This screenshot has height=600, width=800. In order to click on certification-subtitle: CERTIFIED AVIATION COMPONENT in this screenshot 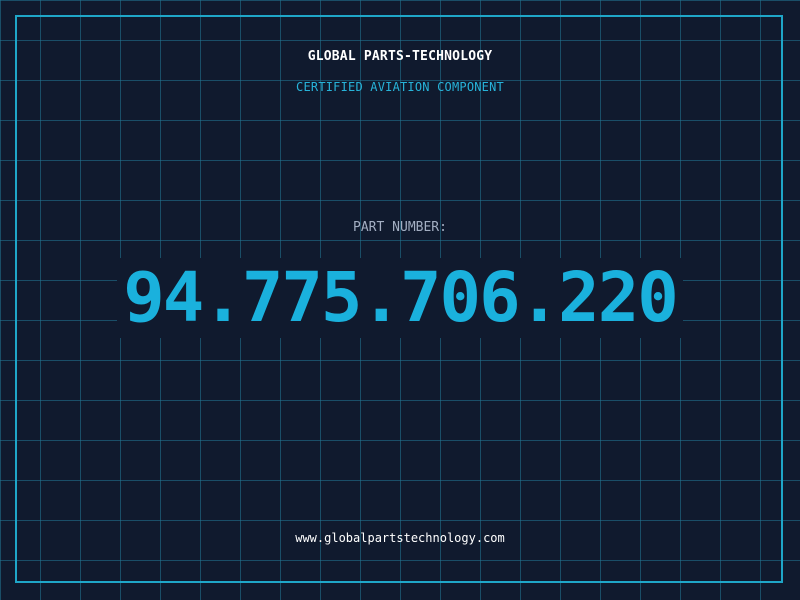, I will do `click(400, 87)`.